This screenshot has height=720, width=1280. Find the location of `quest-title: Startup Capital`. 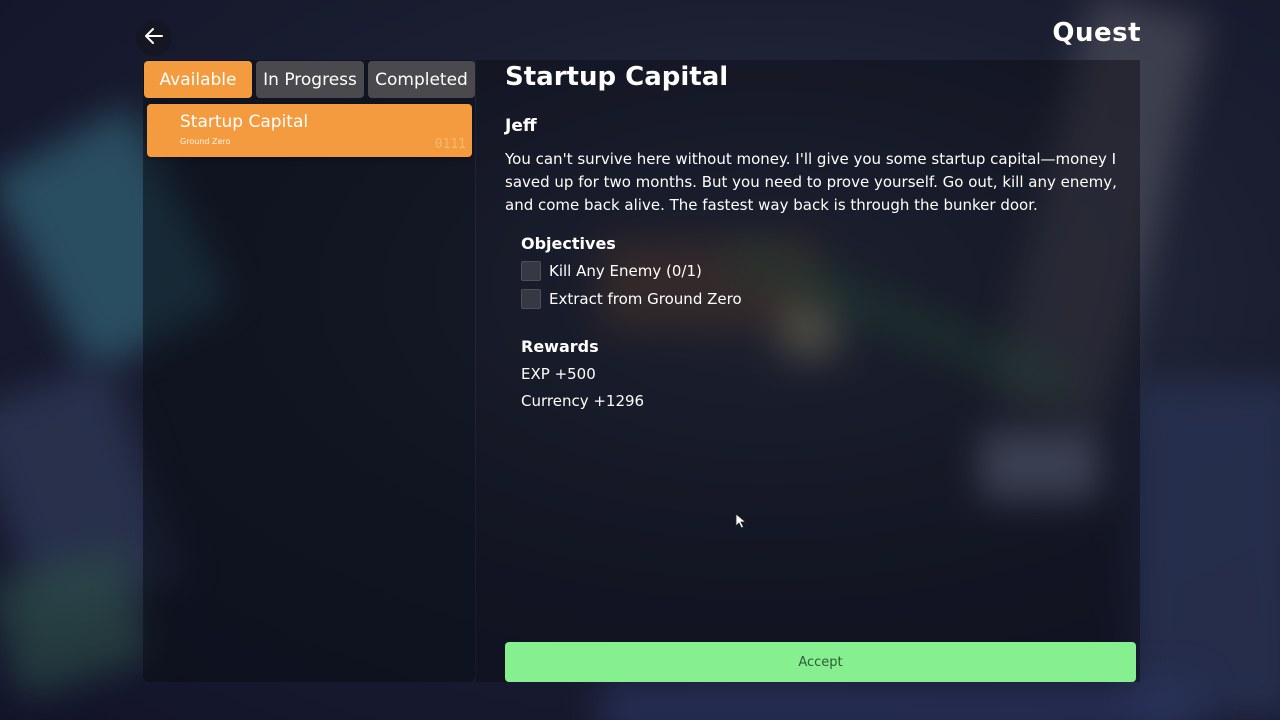

quest-title: Startup Capital is located at coordinates (617, 77).